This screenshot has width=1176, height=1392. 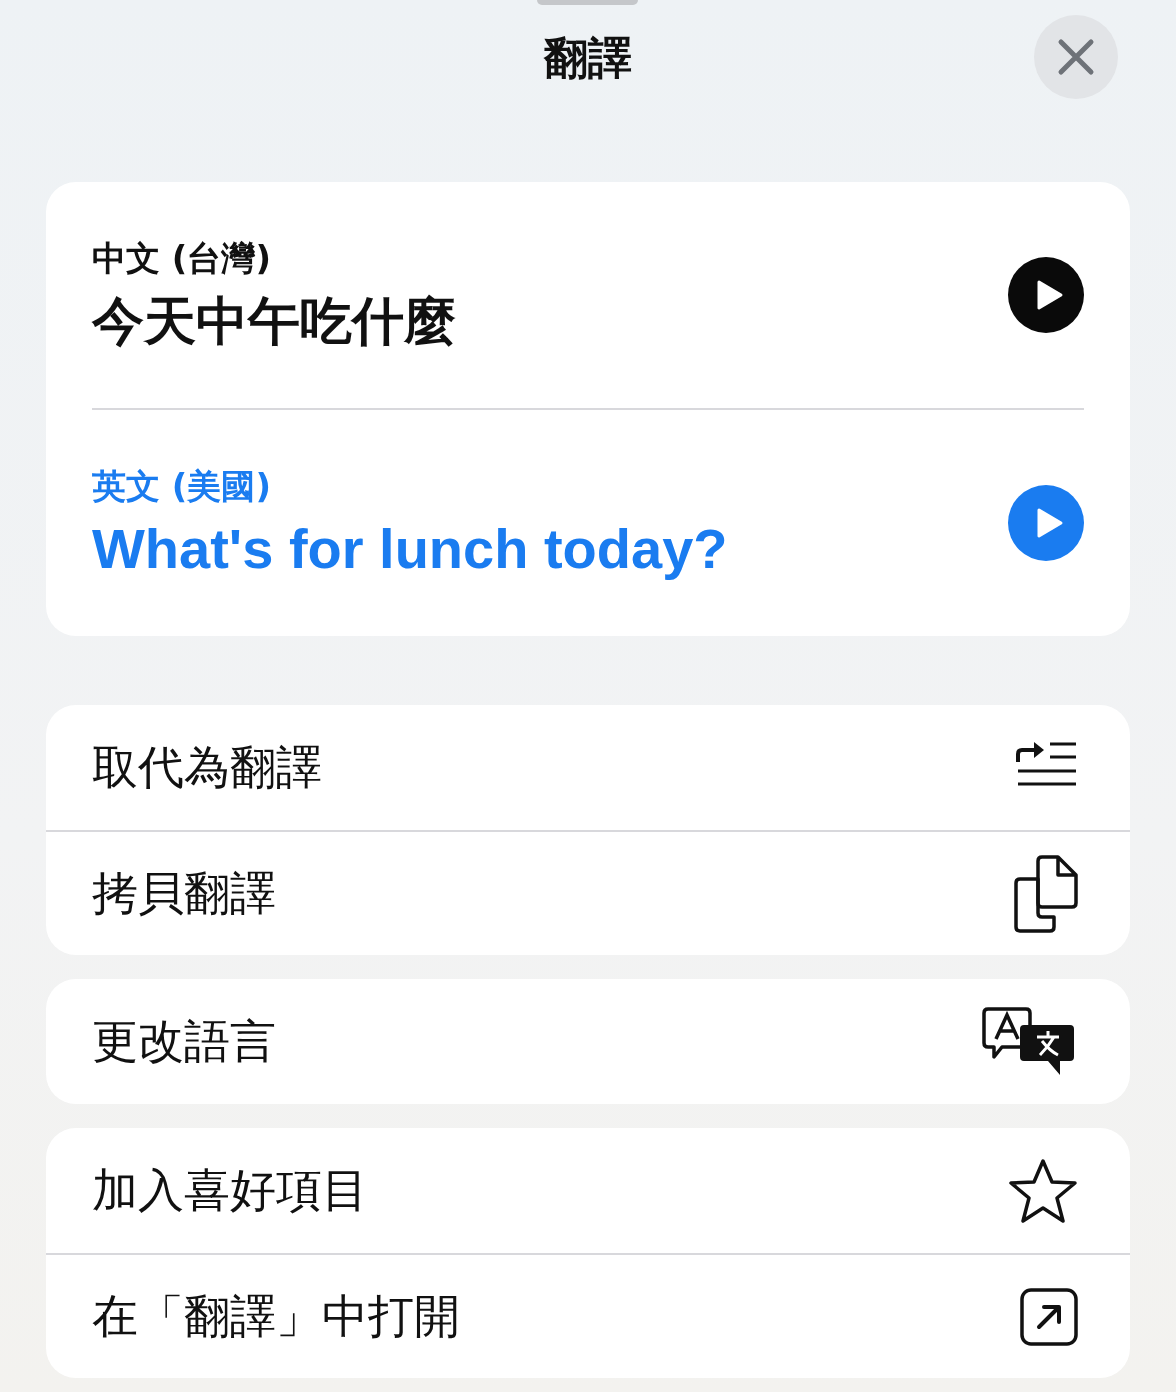 I want to click on language-label: 英文 (美國), so click(x=182, y=486).